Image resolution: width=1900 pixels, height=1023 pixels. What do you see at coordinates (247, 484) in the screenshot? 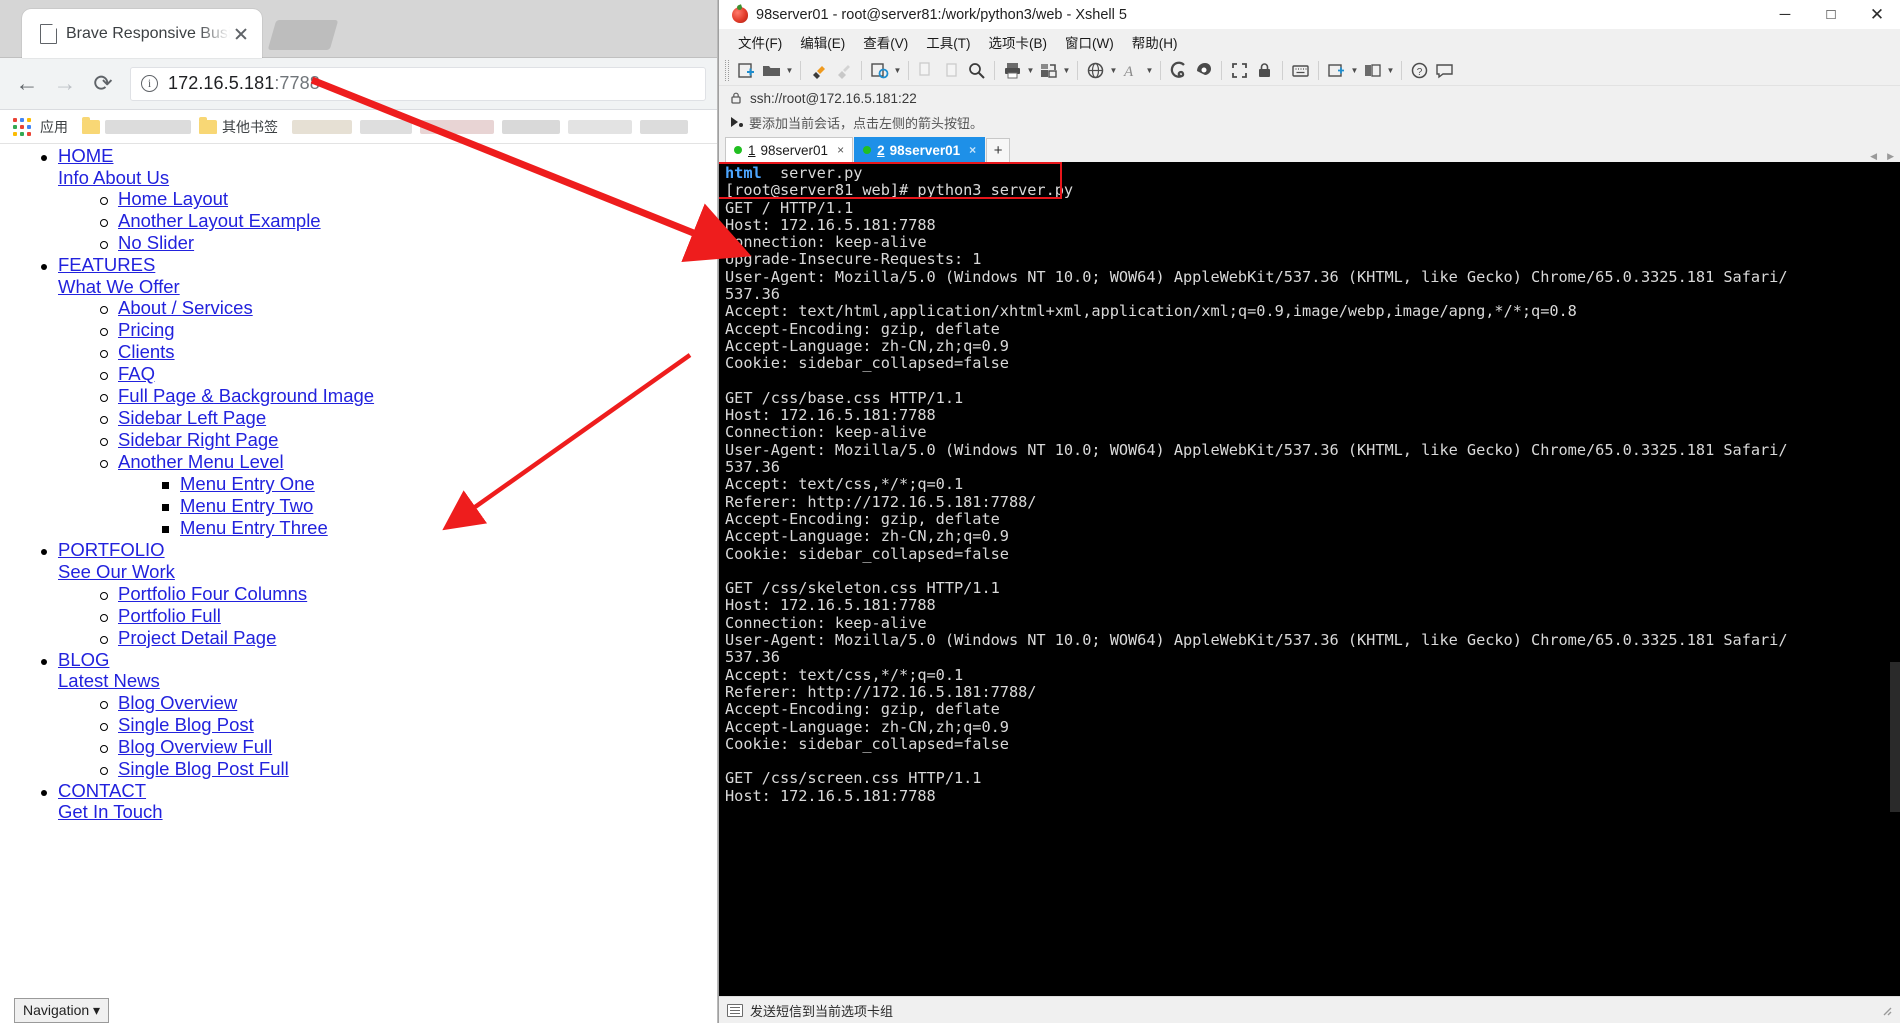
I see `nav-link-1-7-0: Menu Entry One` at bounding box center [247, 484].